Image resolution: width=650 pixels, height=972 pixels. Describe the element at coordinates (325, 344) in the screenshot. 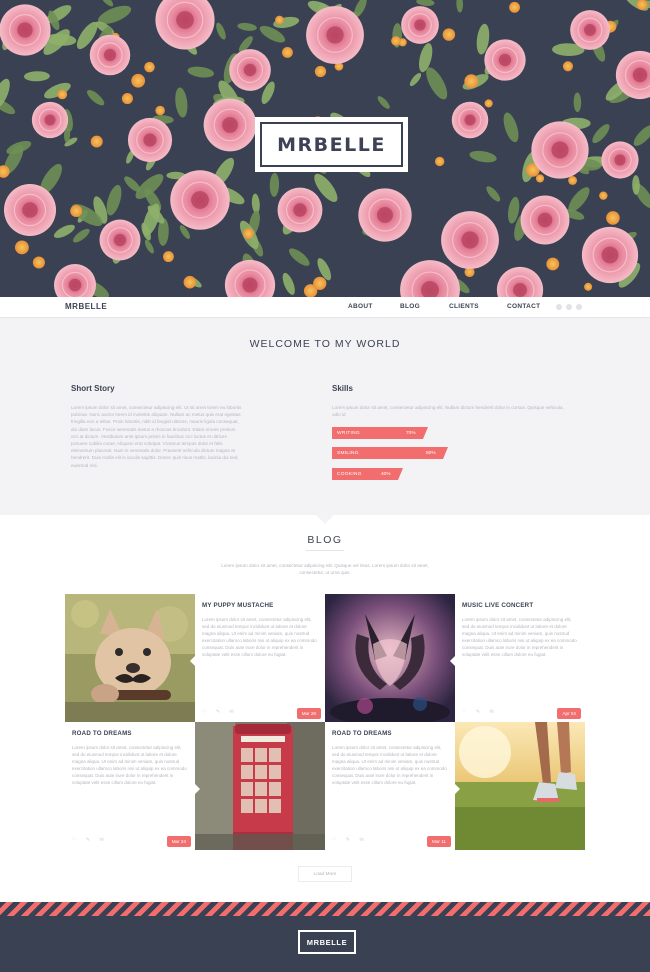

I see `welcome-title: WELCOME TO MY WORLD` at that location.